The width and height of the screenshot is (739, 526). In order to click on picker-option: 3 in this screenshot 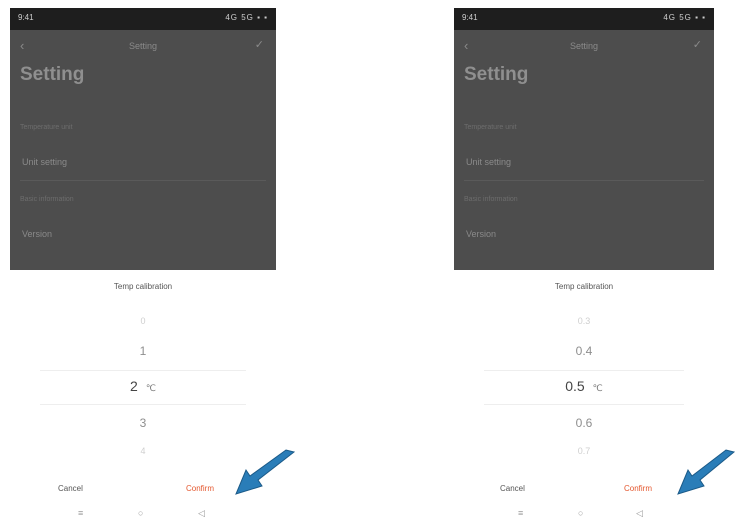, I will do `click(143, 423)`.